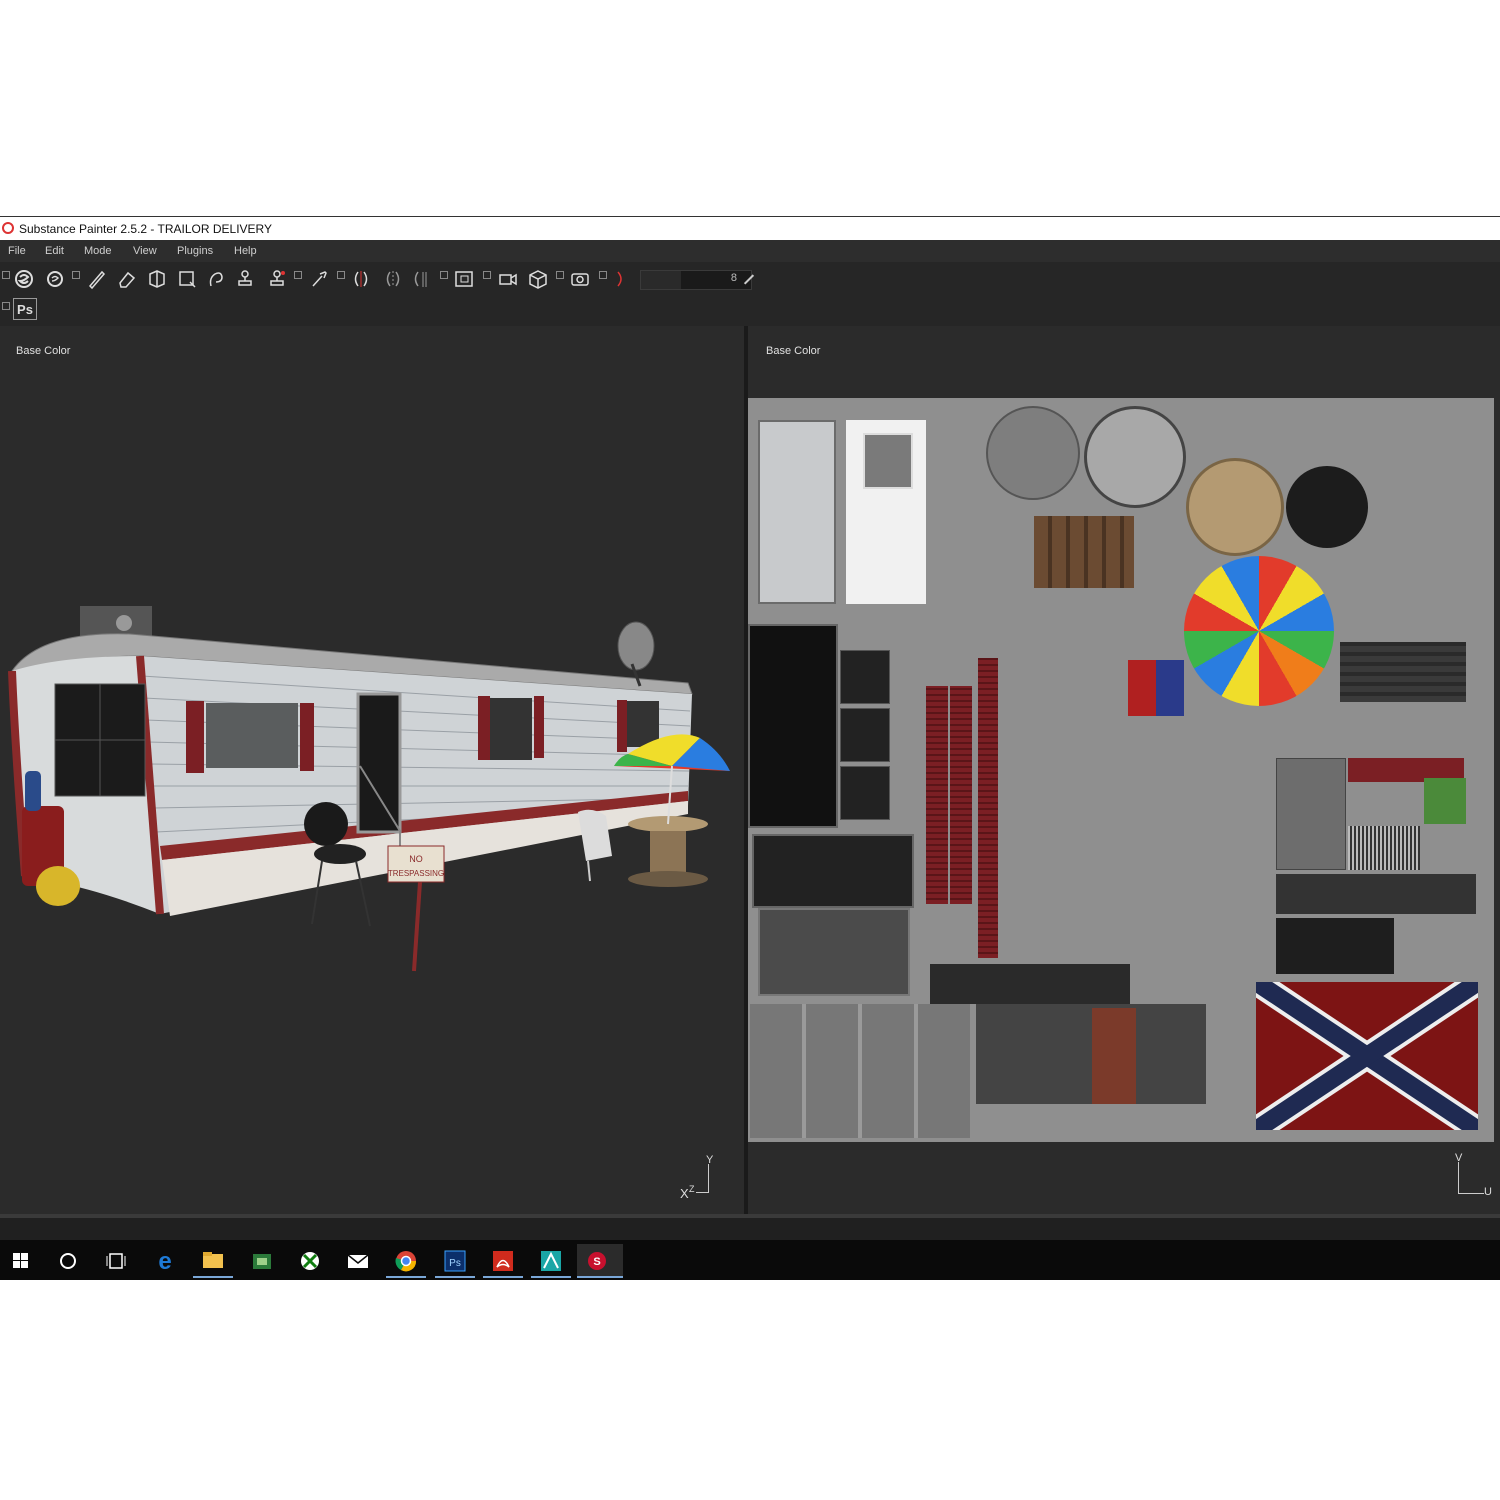 The width and height of the screenshot is (1500, 1500). Describe the element at coordinates (393, 279) in the screenshot. I see `symmetry-x-icon` at that location.